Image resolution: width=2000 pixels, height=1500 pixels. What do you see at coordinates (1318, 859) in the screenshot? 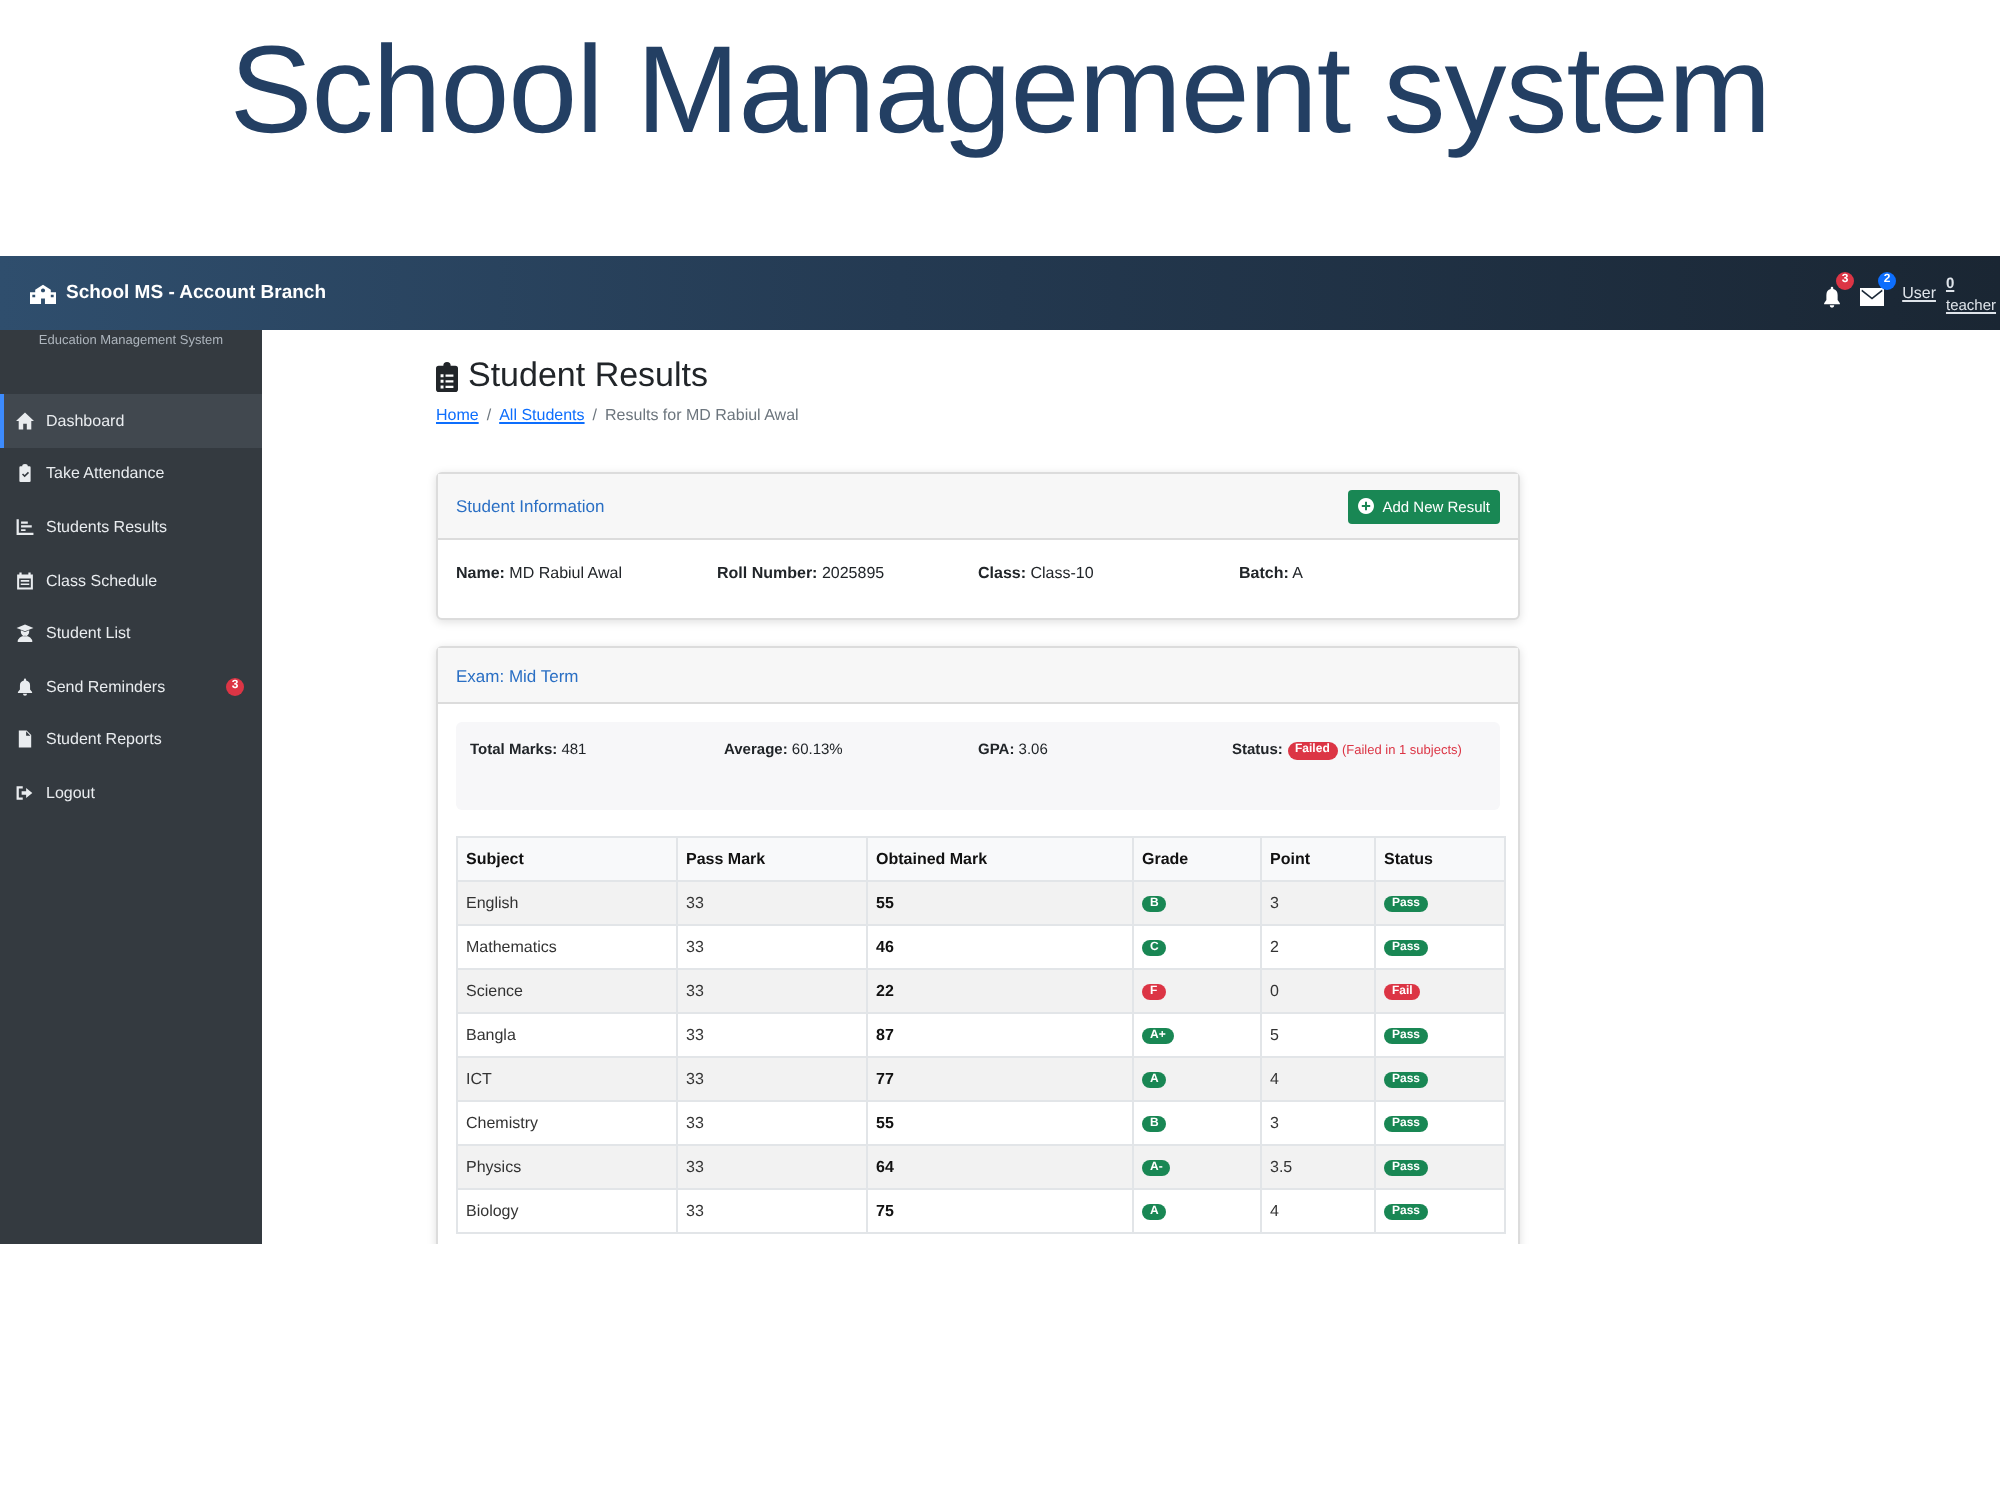
I see `column-header: Point` at bounding box center [1318, 859].